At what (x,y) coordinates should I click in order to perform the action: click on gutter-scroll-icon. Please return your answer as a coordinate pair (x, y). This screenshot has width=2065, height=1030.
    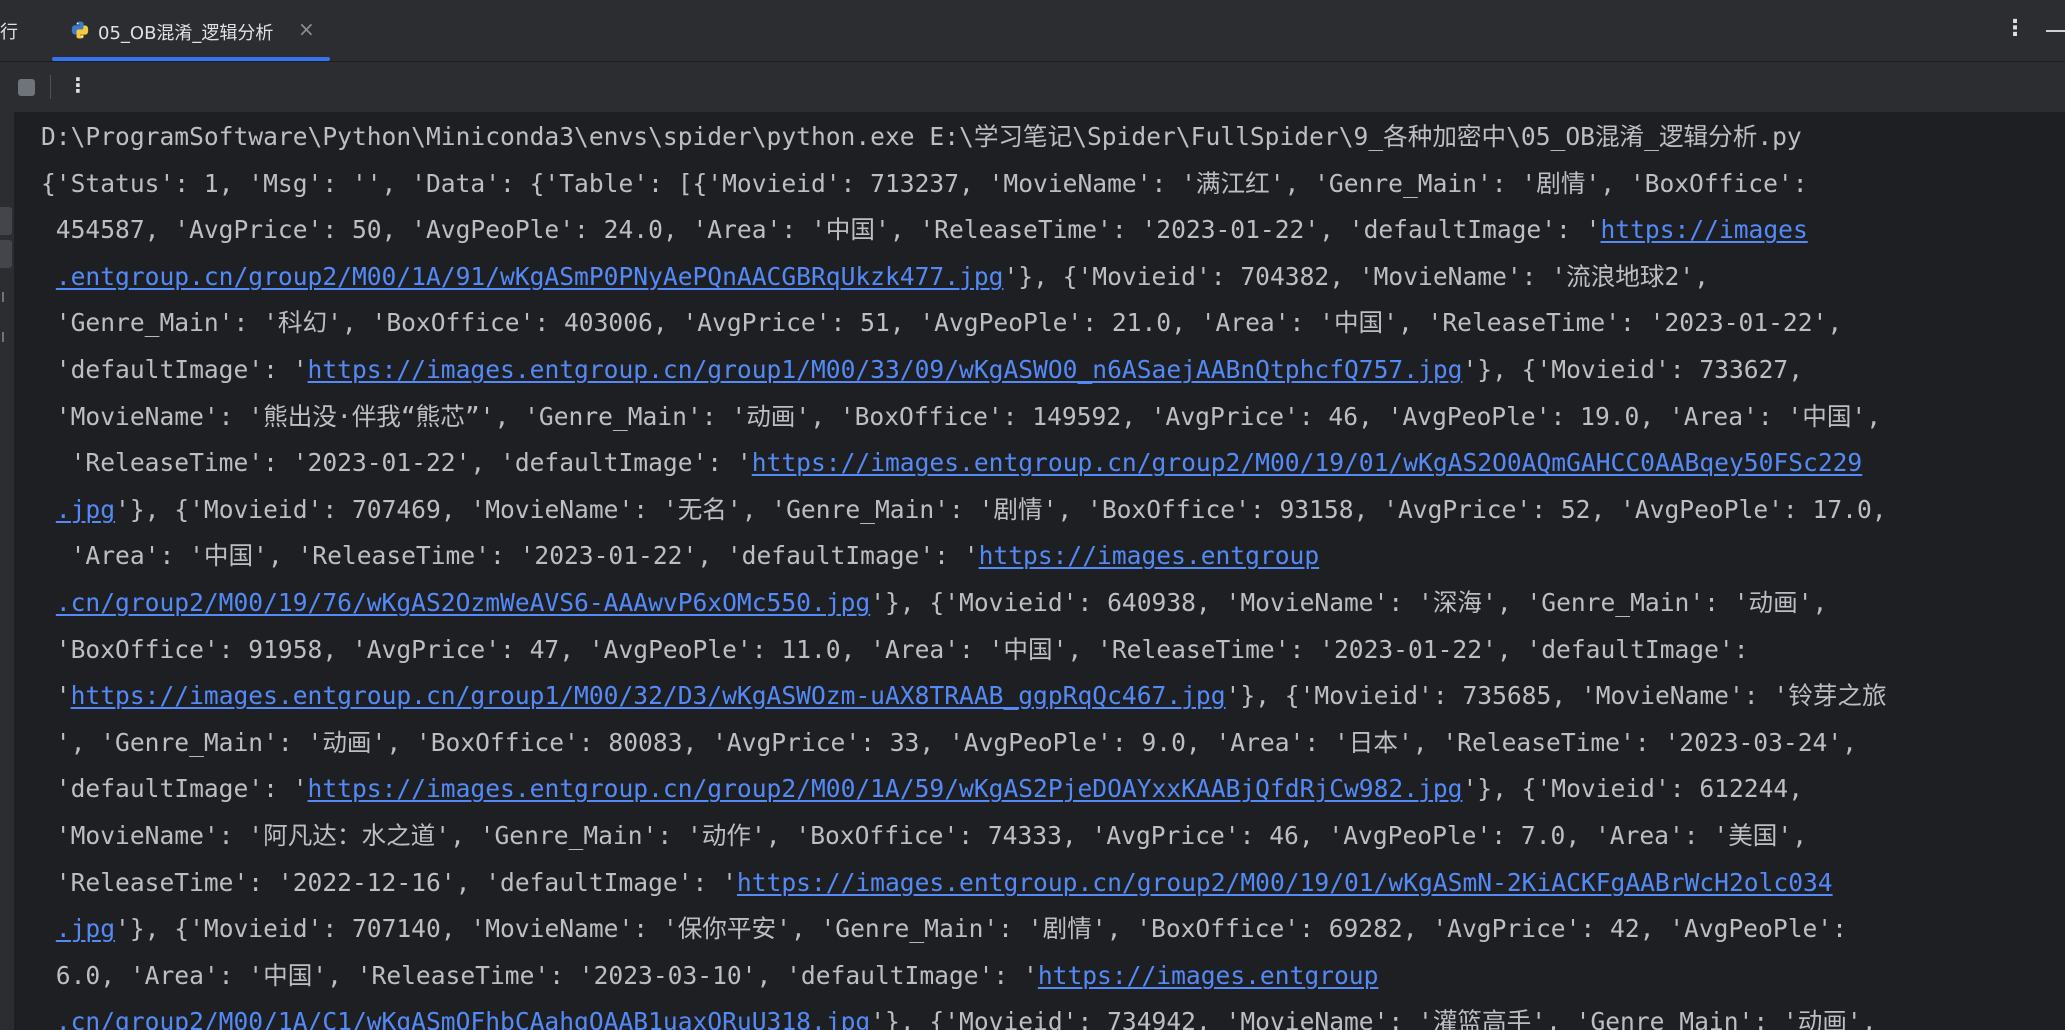
    Looking at the image, I should click on (6, 297).